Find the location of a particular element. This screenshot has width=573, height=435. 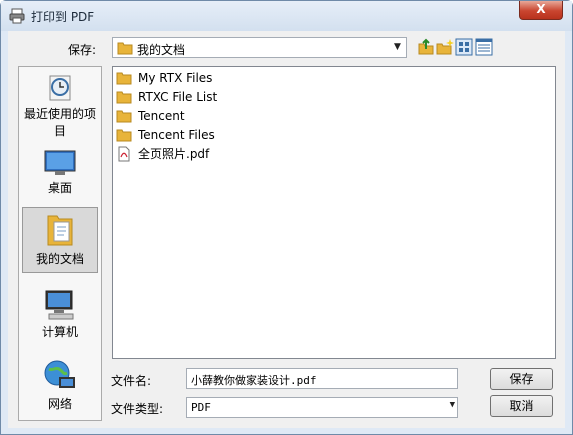

place-label: 最近使用的项目 is located at coordinates (59, 122).